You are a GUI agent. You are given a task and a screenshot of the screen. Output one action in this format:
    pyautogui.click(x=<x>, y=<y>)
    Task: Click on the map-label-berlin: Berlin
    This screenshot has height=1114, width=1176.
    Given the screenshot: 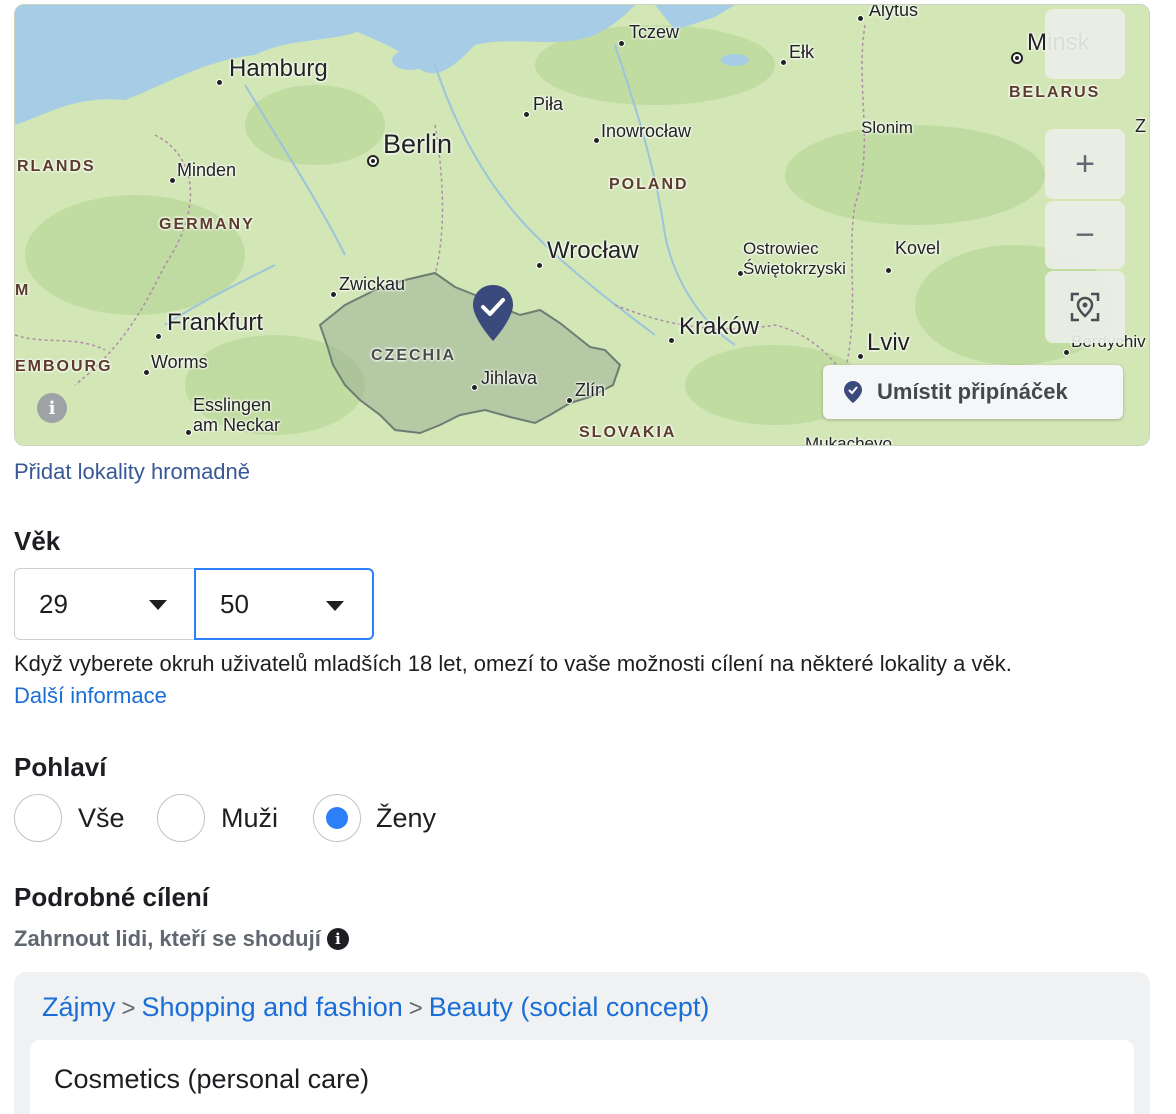 What is the action you would take?
    pyautogui.click(x=418, y=144)
    